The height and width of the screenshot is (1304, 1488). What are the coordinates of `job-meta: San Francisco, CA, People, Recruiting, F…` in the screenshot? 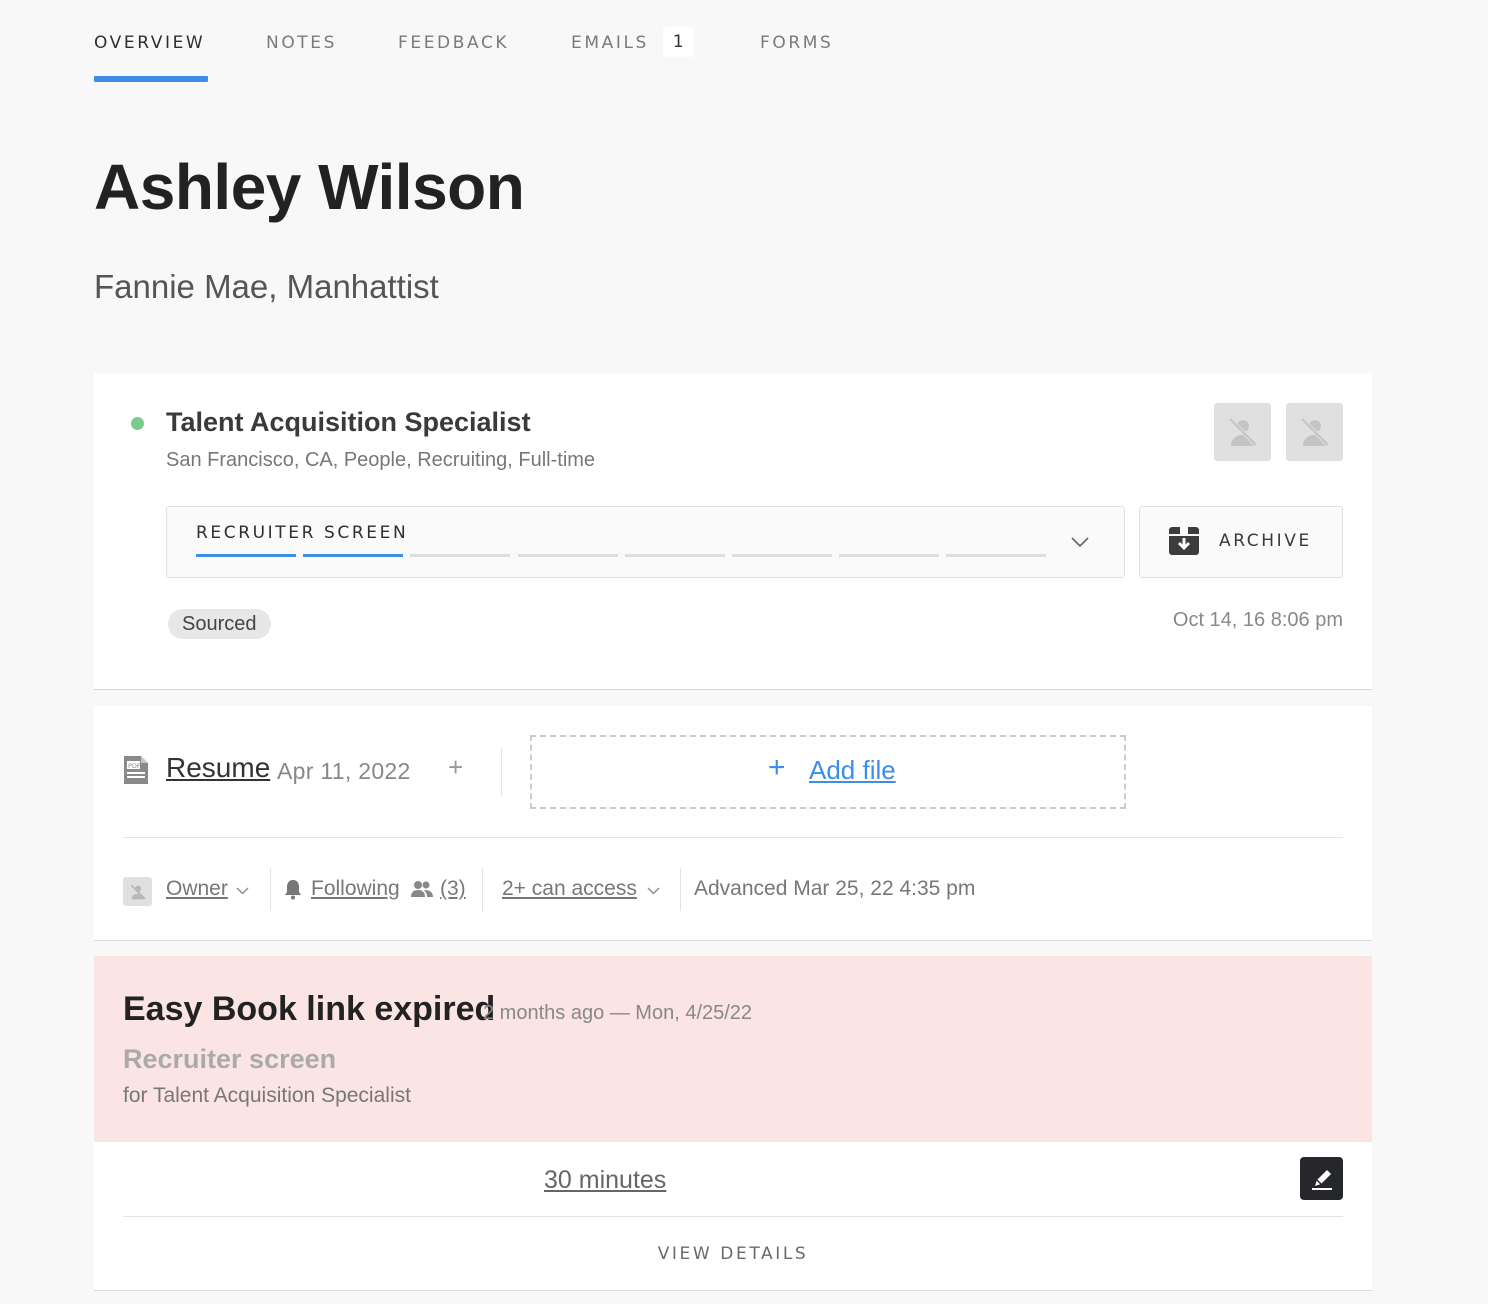 It's located at (381, 460).